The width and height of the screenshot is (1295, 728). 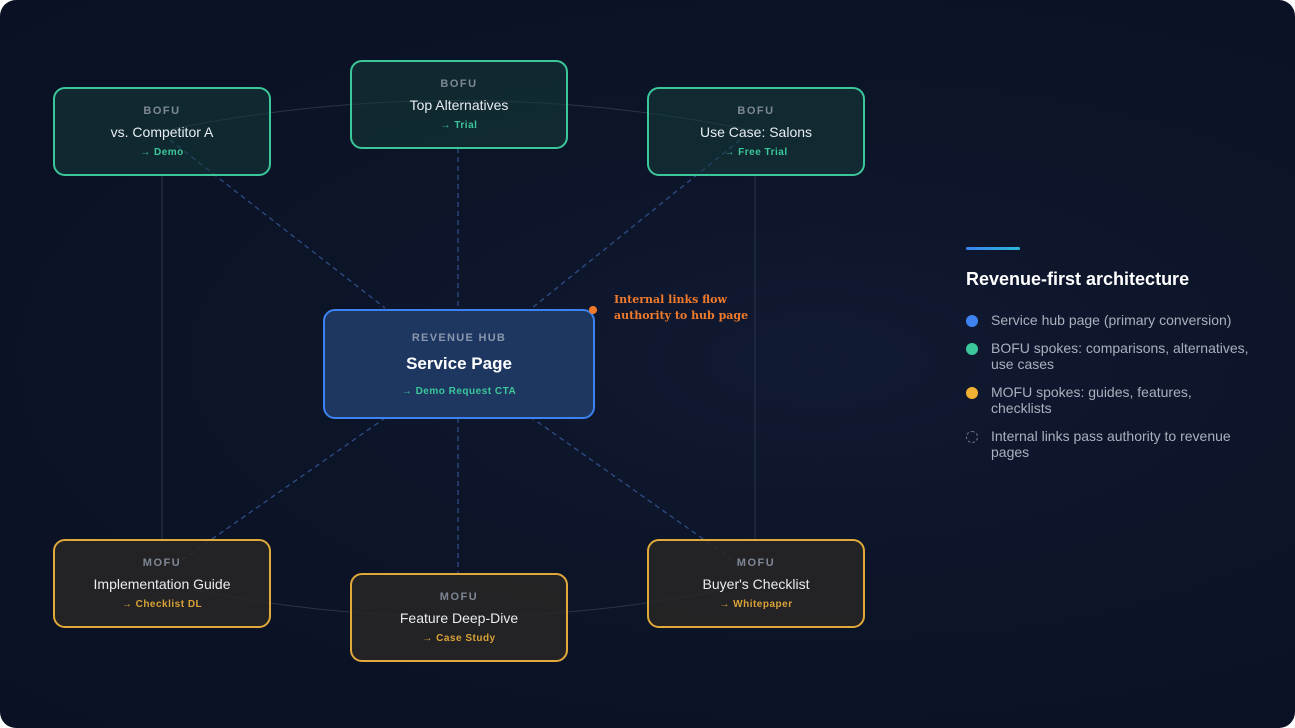 What do you see at coordinates (459, 337) in the screenshot?
I see `hub-tag: REVENUE HUB` at bounding box center [459, 337].